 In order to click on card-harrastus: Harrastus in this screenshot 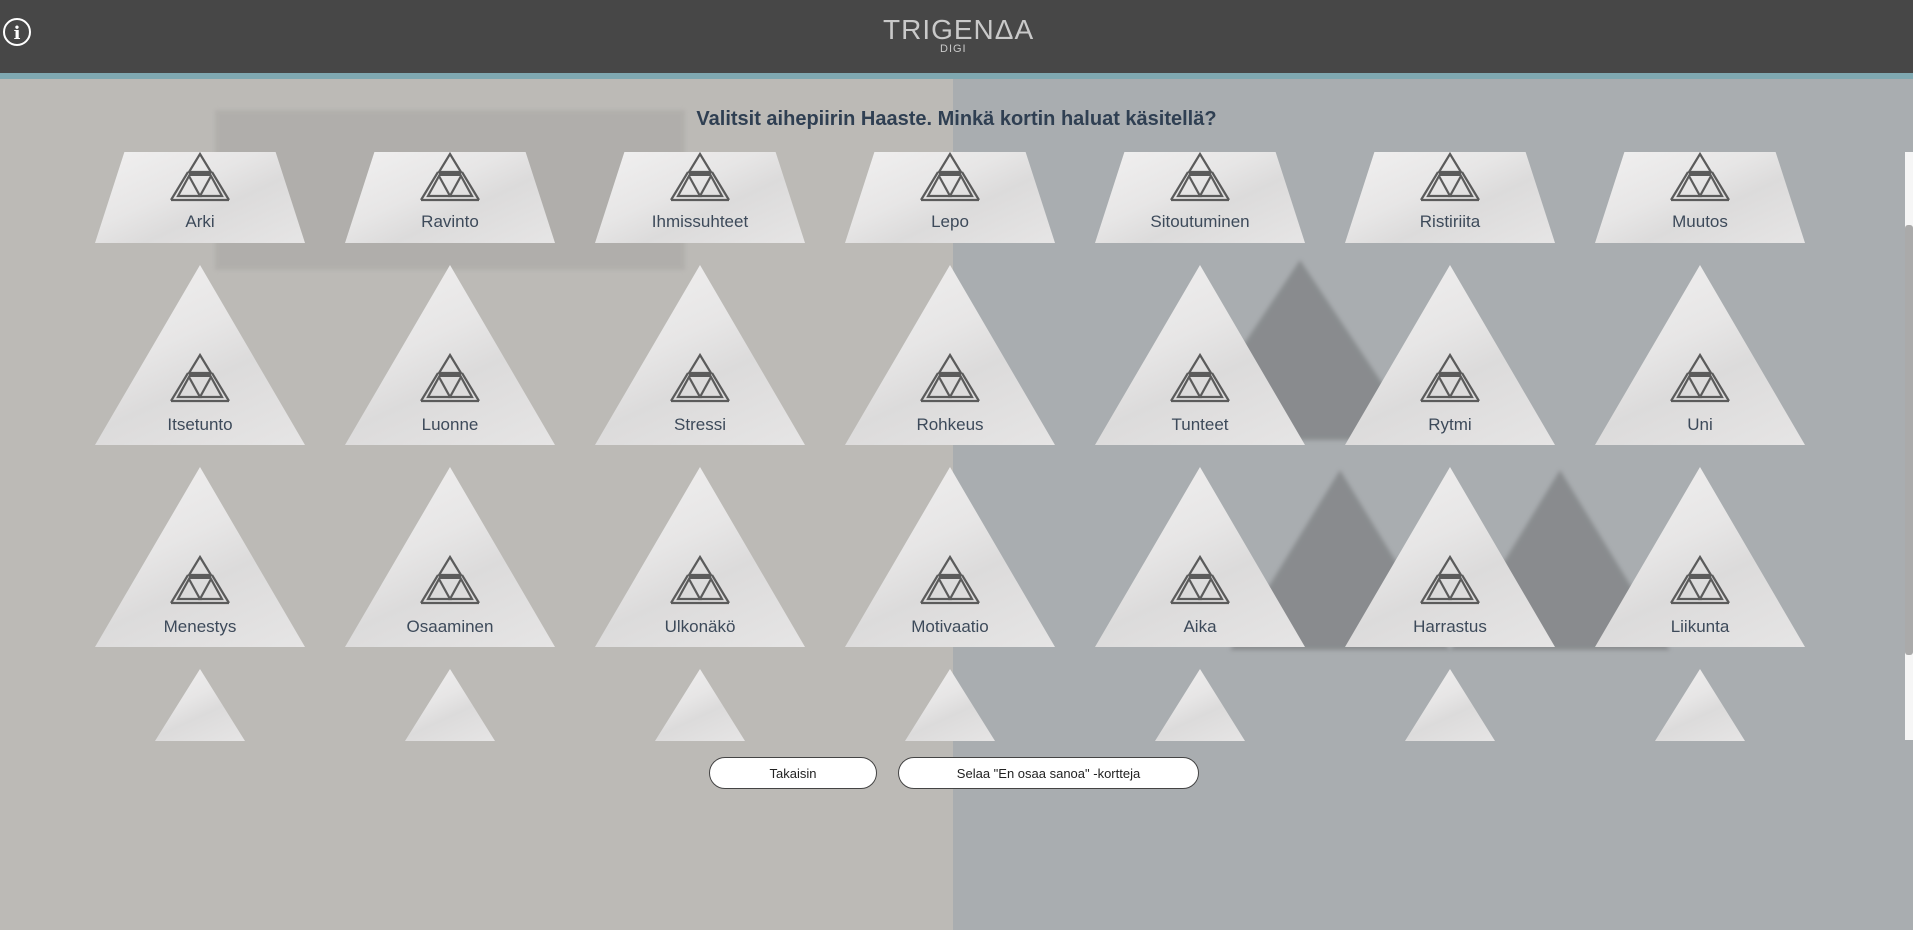, I will do `click(1450, 557)`.